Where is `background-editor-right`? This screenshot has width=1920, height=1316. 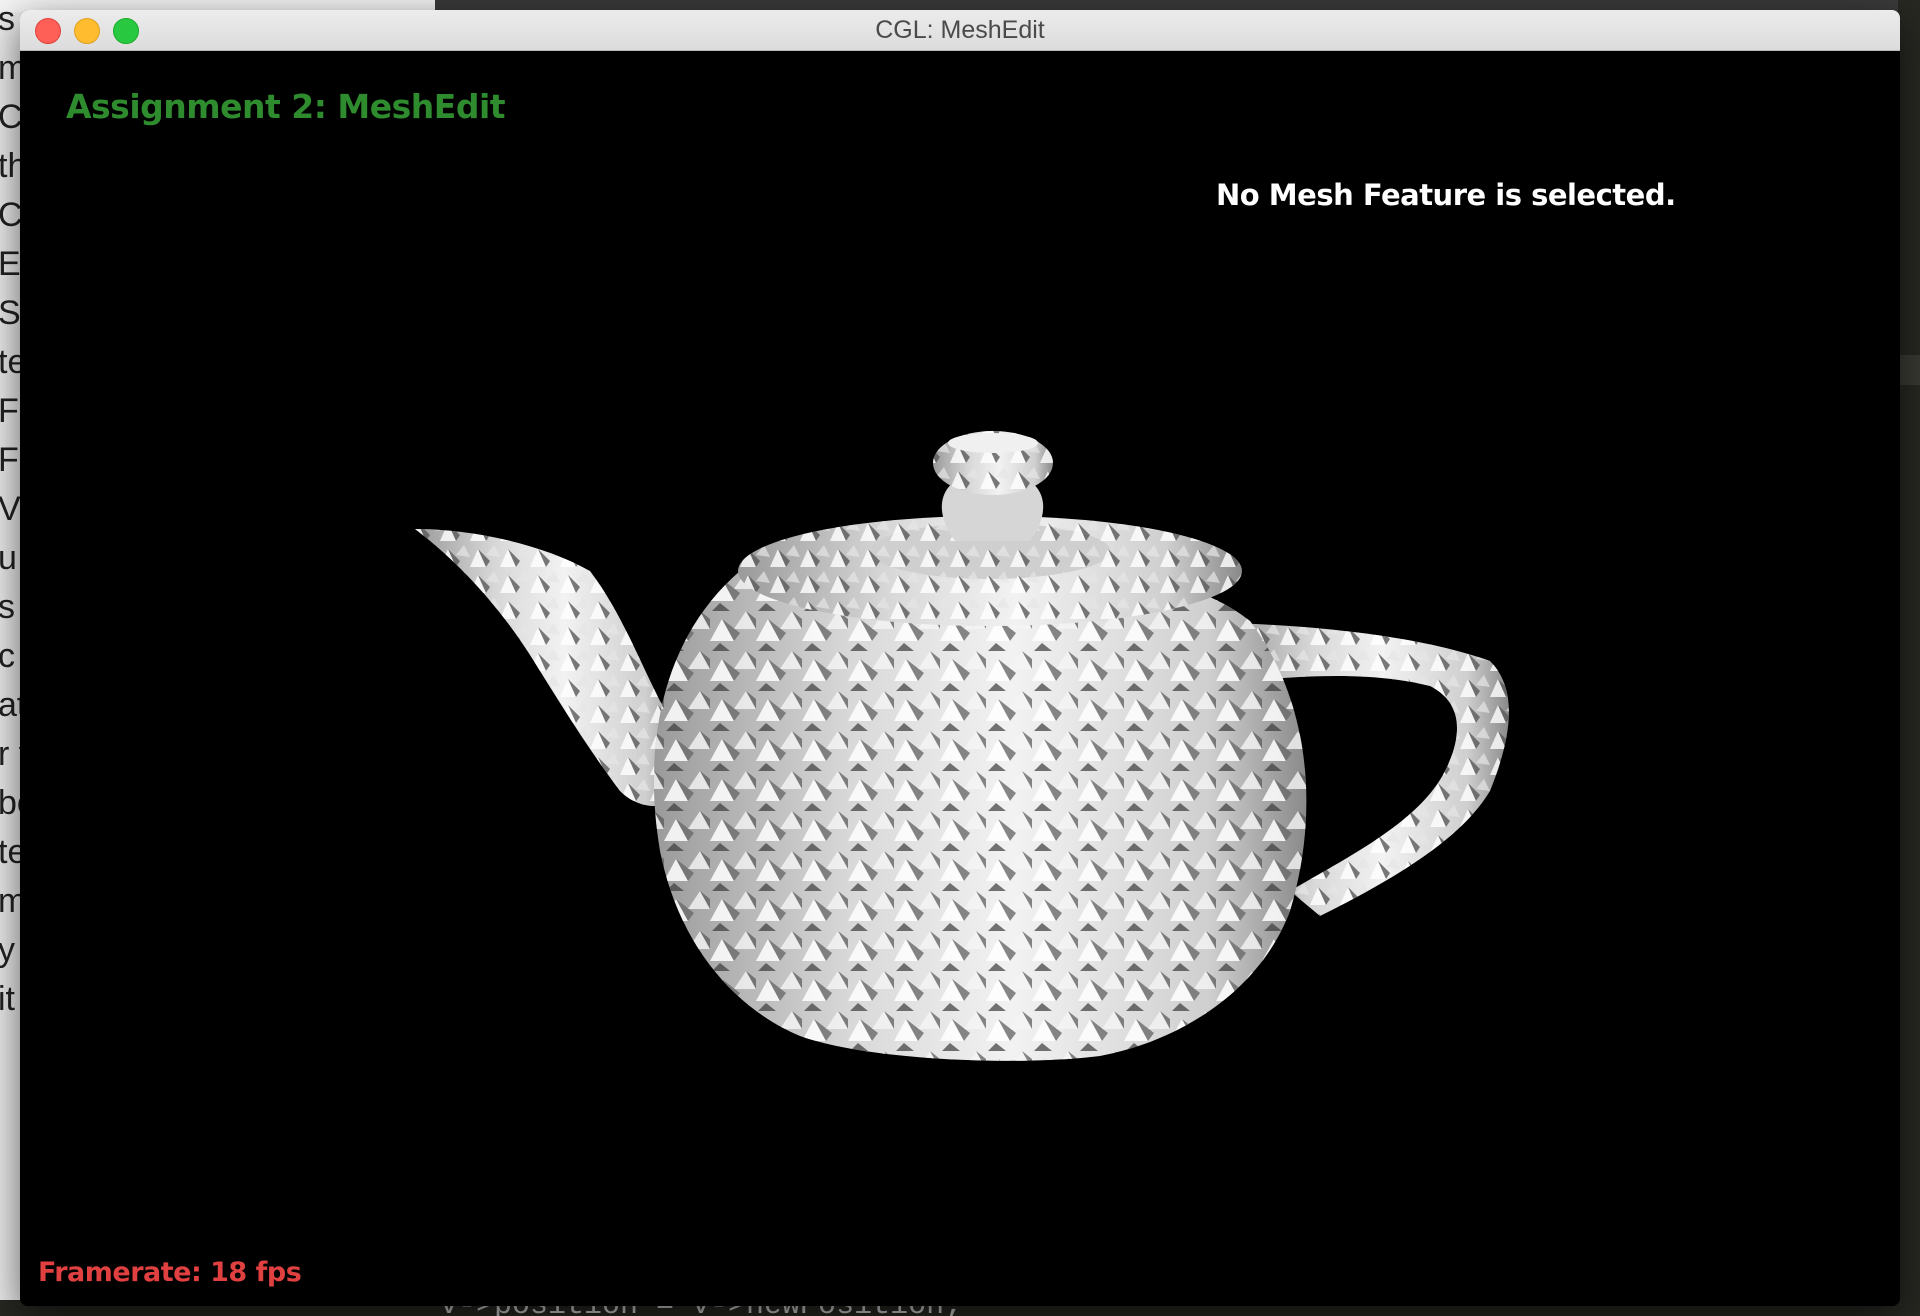
background-editor-right is located at coordinates (1909, 658).